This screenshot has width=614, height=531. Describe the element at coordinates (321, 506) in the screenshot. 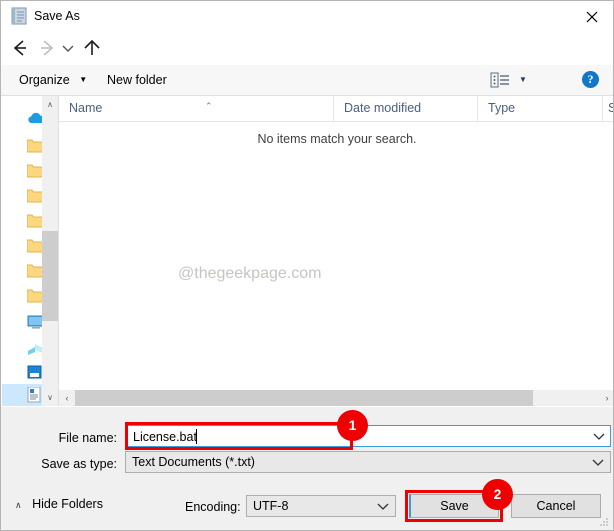

I see `encoding-dropdown: UTF-8` at that location.